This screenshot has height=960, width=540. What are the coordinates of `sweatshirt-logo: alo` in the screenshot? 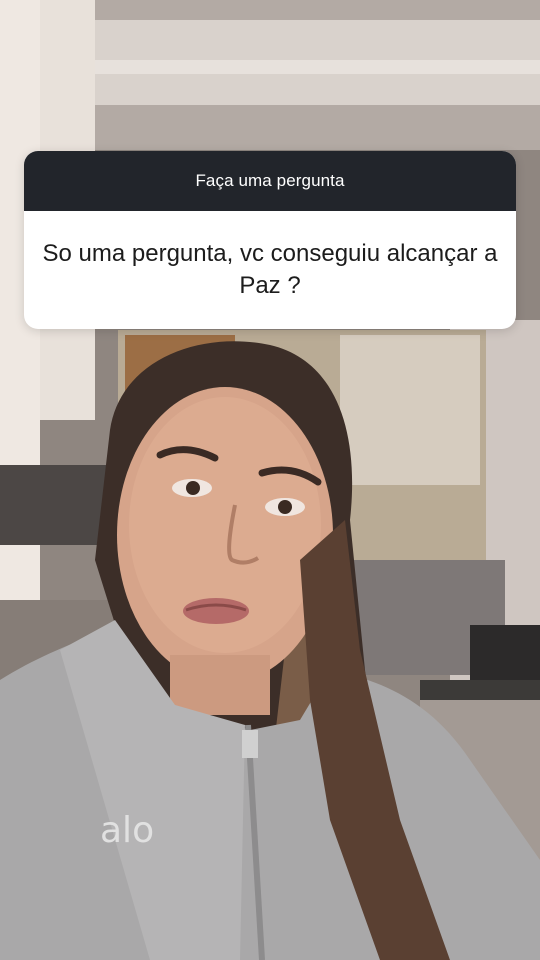 It's located at (127, 830).